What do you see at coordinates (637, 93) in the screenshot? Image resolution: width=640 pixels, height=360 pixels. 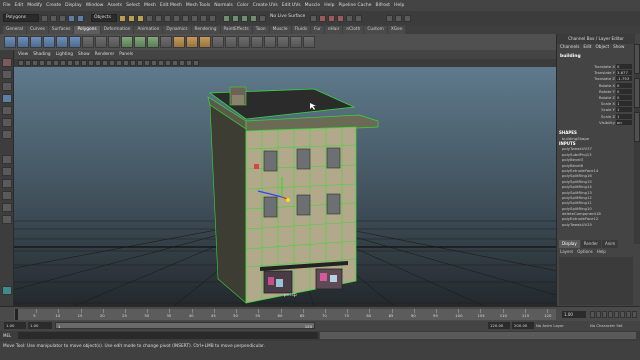 I see `attribute-editor-side-tab` at bounding box center [637, 93].